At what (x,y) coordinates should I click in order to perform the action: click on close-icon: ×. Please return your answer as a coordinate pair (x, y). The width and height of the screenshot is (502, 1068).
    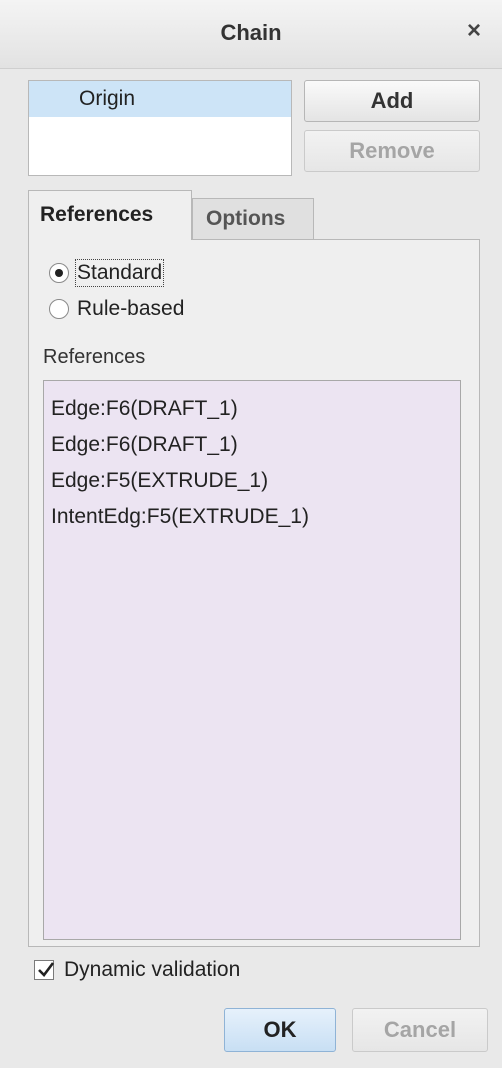
    Looking at the image, I should click on (474, 31).